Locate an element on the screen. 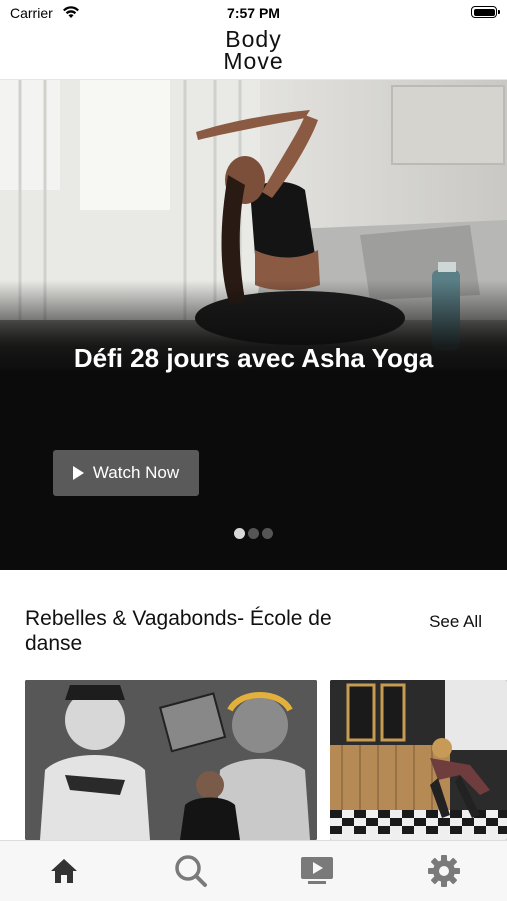 This screenshot has width=507, height=901. tab-search is located at coordinates (191, 871).